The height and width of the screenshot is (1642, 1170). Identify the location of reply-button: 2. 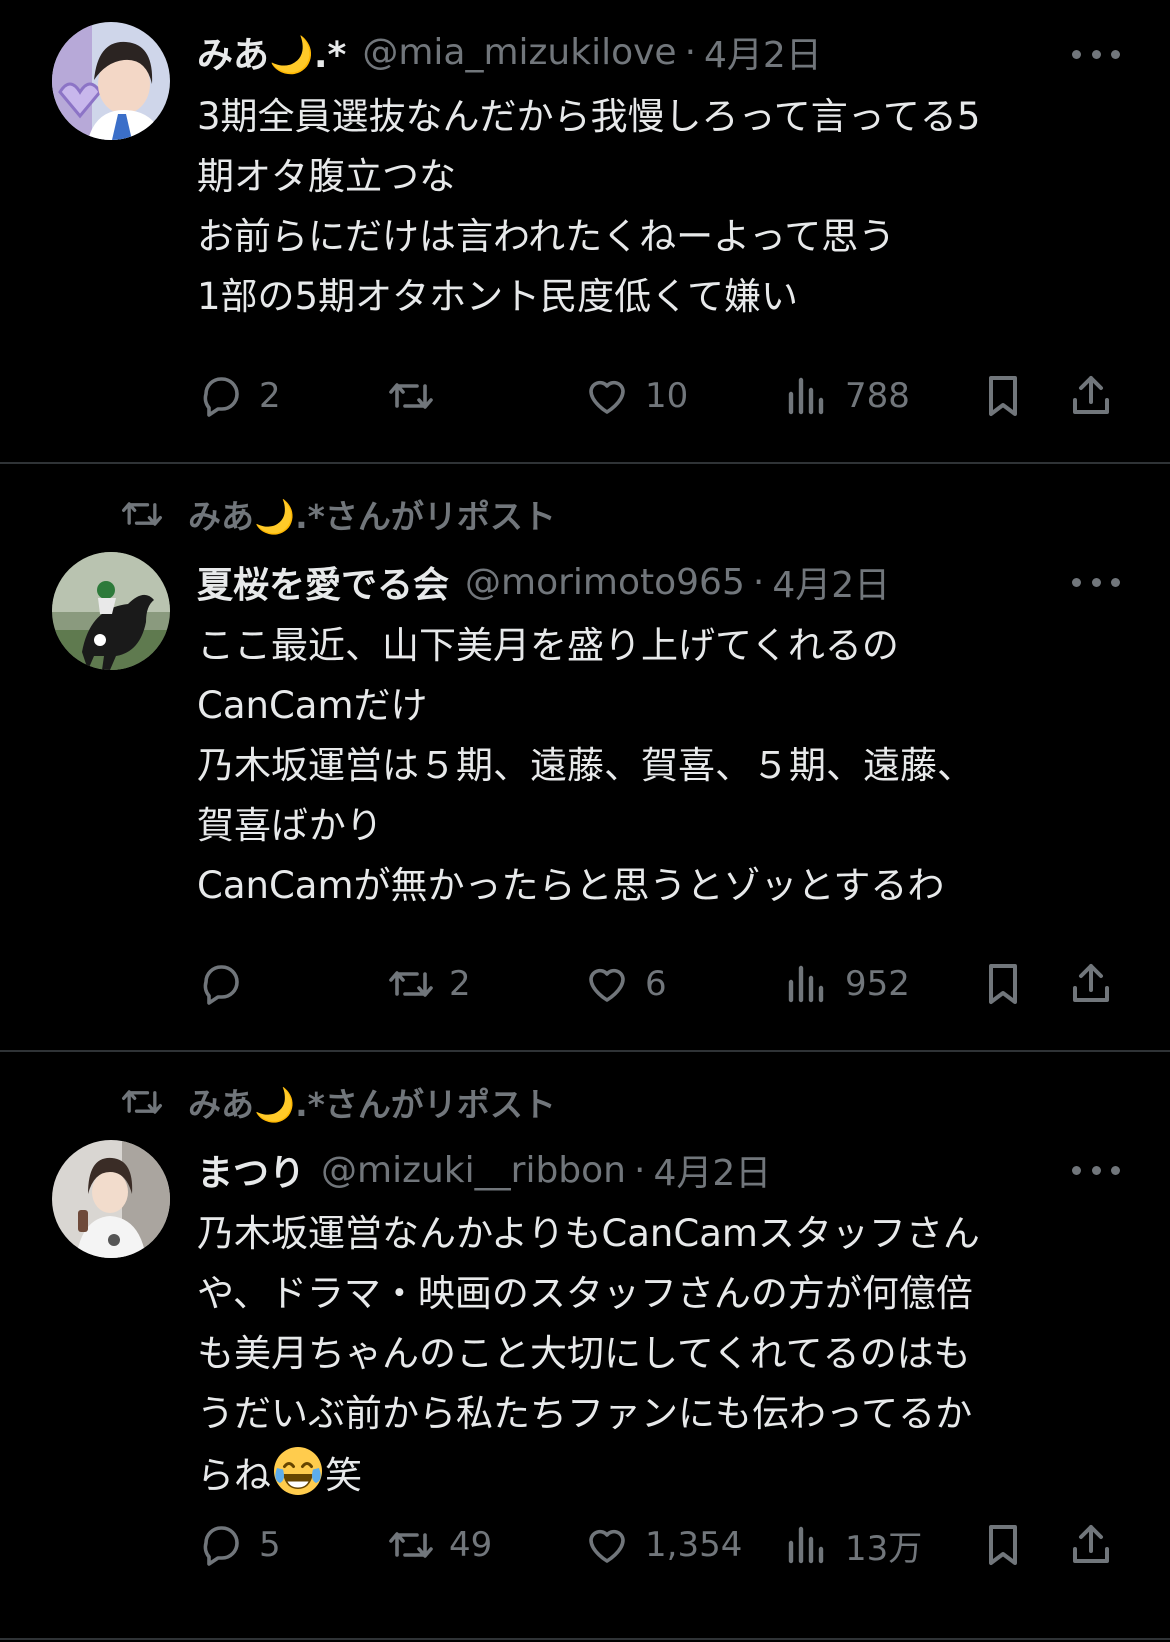
(239, 396).